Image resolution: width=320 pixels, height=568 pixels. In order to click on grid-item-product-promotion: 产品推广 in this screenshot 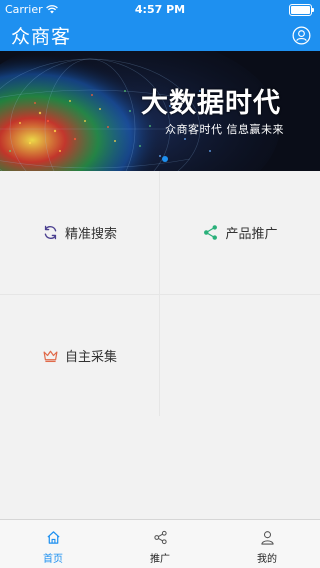, I will do `click(240, 232)`.